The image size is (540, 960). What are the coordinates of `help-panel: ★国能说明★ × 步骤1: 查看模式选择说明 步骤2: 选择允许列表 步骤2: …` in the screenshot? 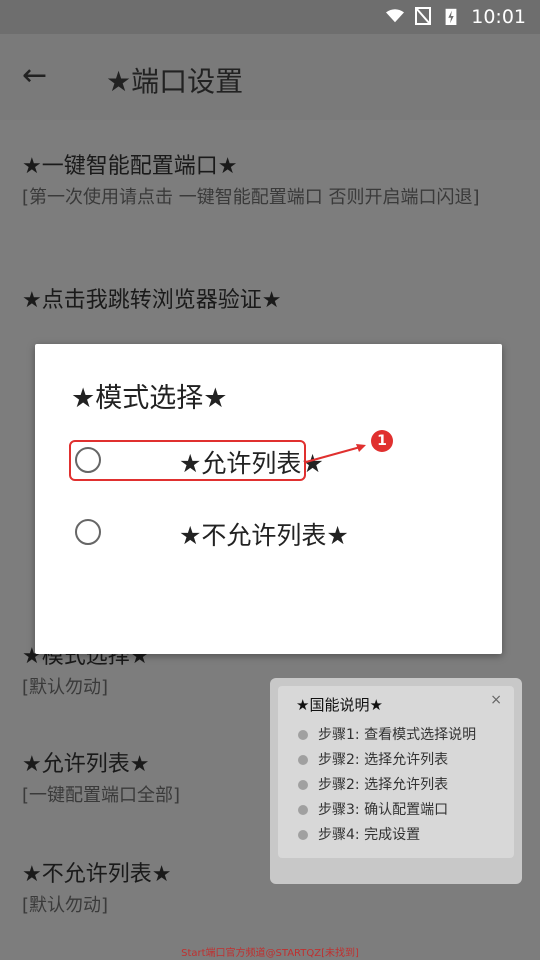 It's located at (396, 781).